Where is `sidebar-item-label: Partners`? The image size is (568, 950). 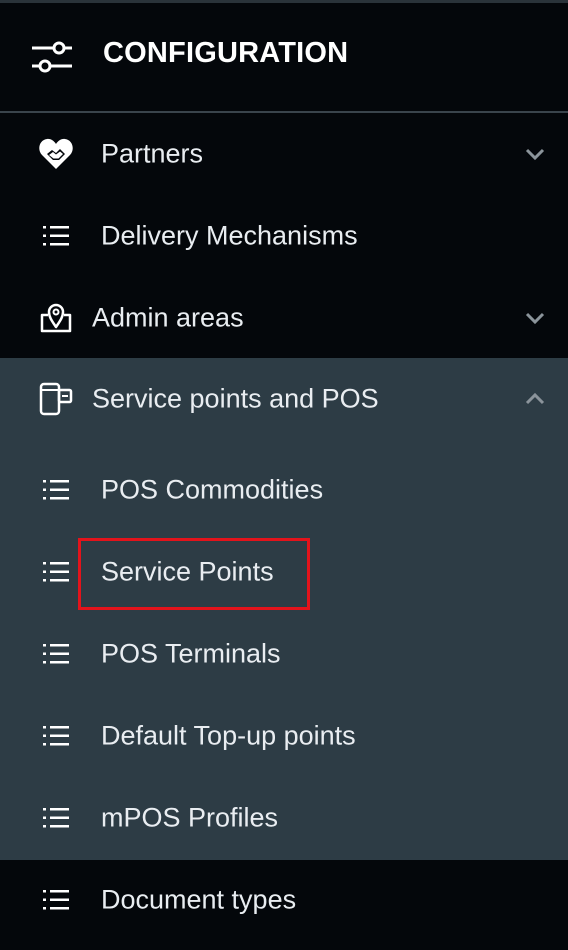 sidebar-item-label: Partners is located at coordinates (152, 153).